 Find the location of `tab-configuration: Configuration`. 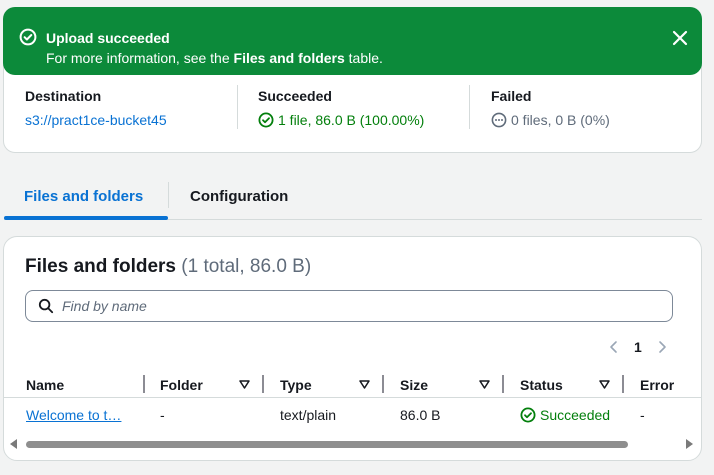

tab-configuration: Configuration is located at coordinates (239, 197).